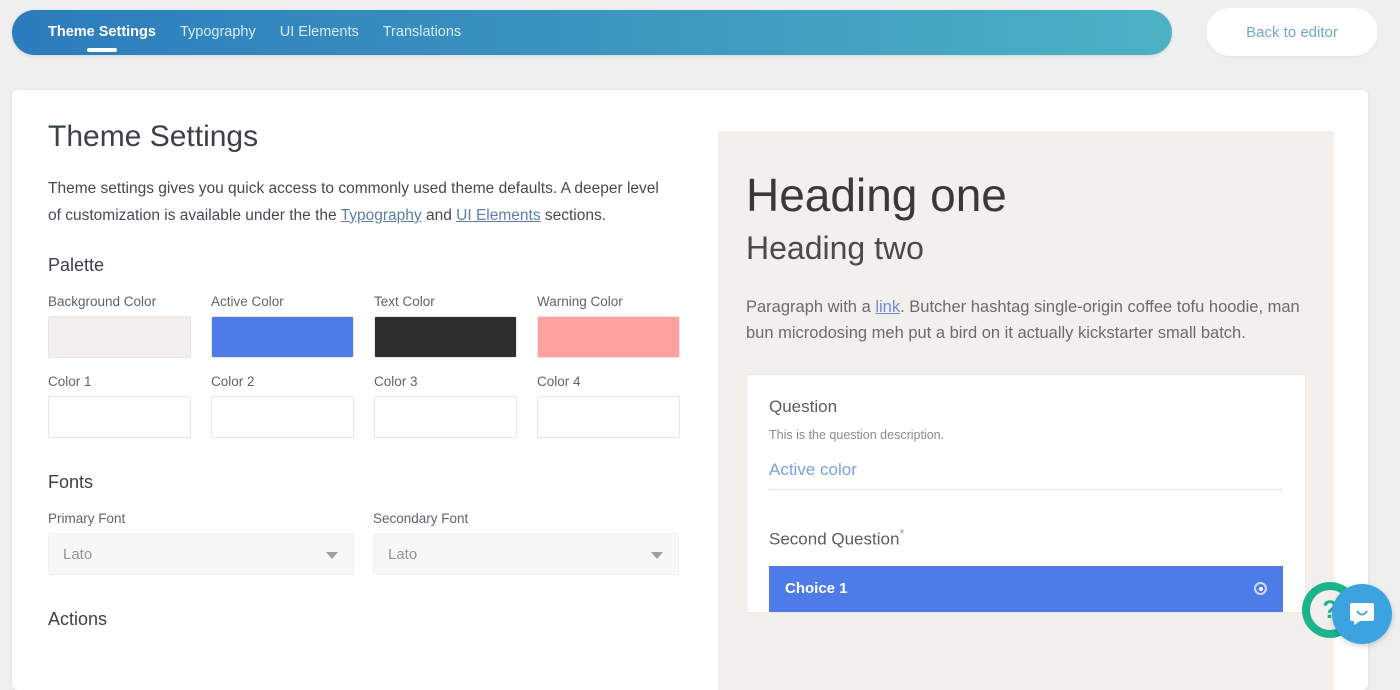 The width and height of the screenshot is (1400, 690). I want to click on primary-font-label: Primary Font, so click(201, 518).